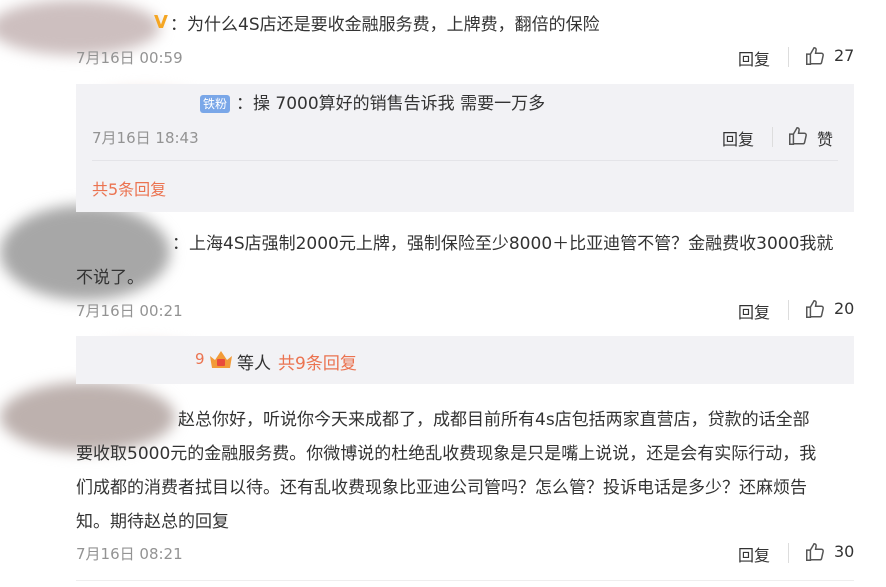  I want to click on comment-time: 7月16日 00:21, so click(129, 311).